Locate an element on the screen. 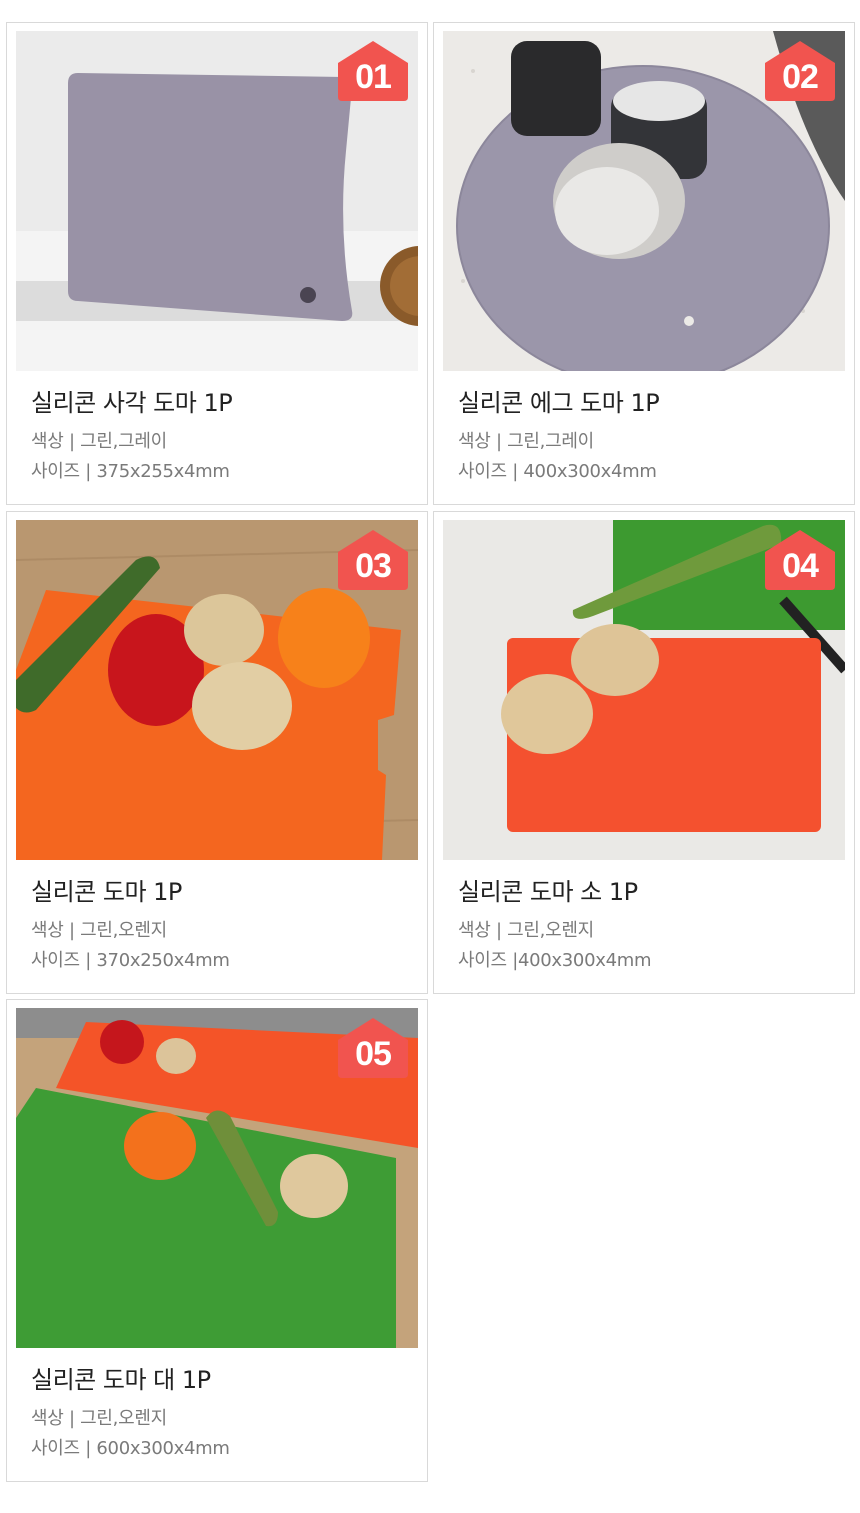  badge-number: 05 is located at coordinates (373, 1054).